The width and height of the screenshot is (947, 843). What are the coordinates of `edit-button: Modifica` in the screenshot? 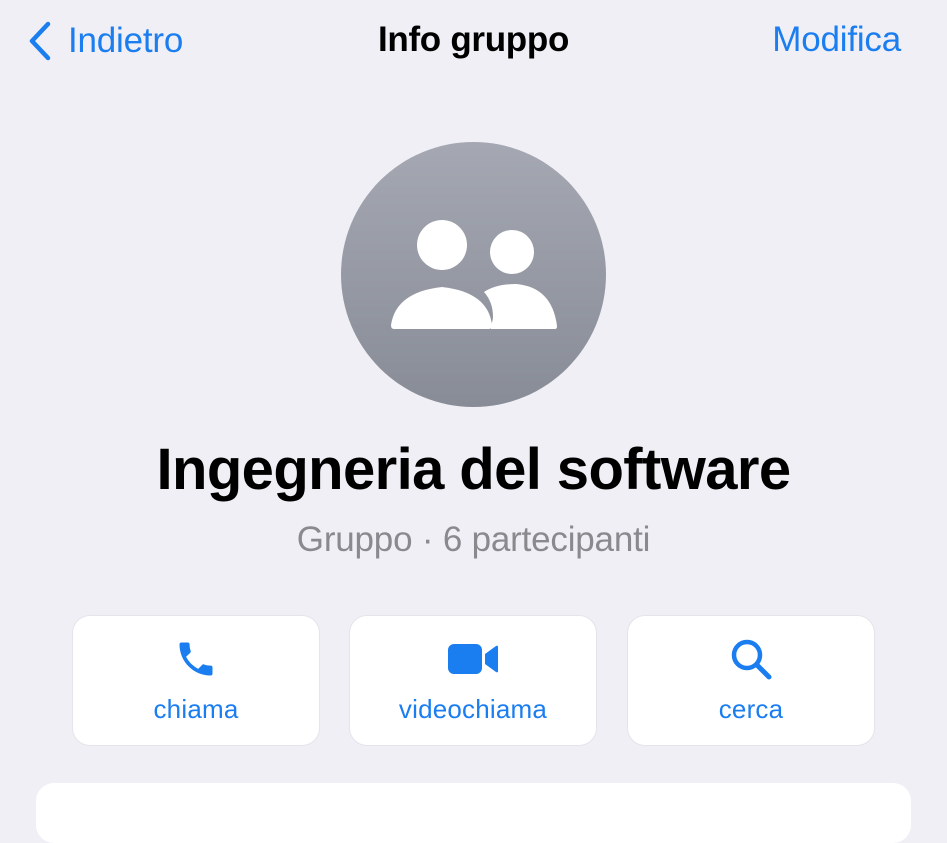 It's located at (836, 40).